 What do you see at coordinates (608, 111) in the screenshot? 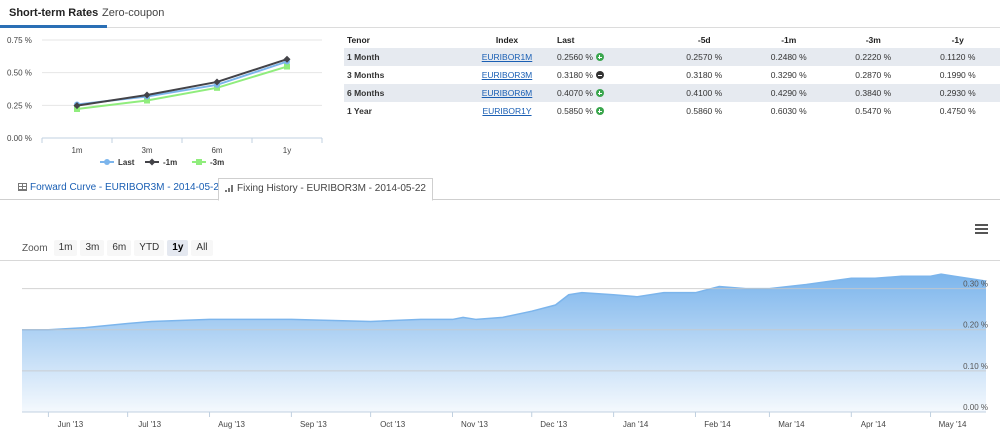
I see `cell-last: 0.5850 %` at bounding box center [608, 111].